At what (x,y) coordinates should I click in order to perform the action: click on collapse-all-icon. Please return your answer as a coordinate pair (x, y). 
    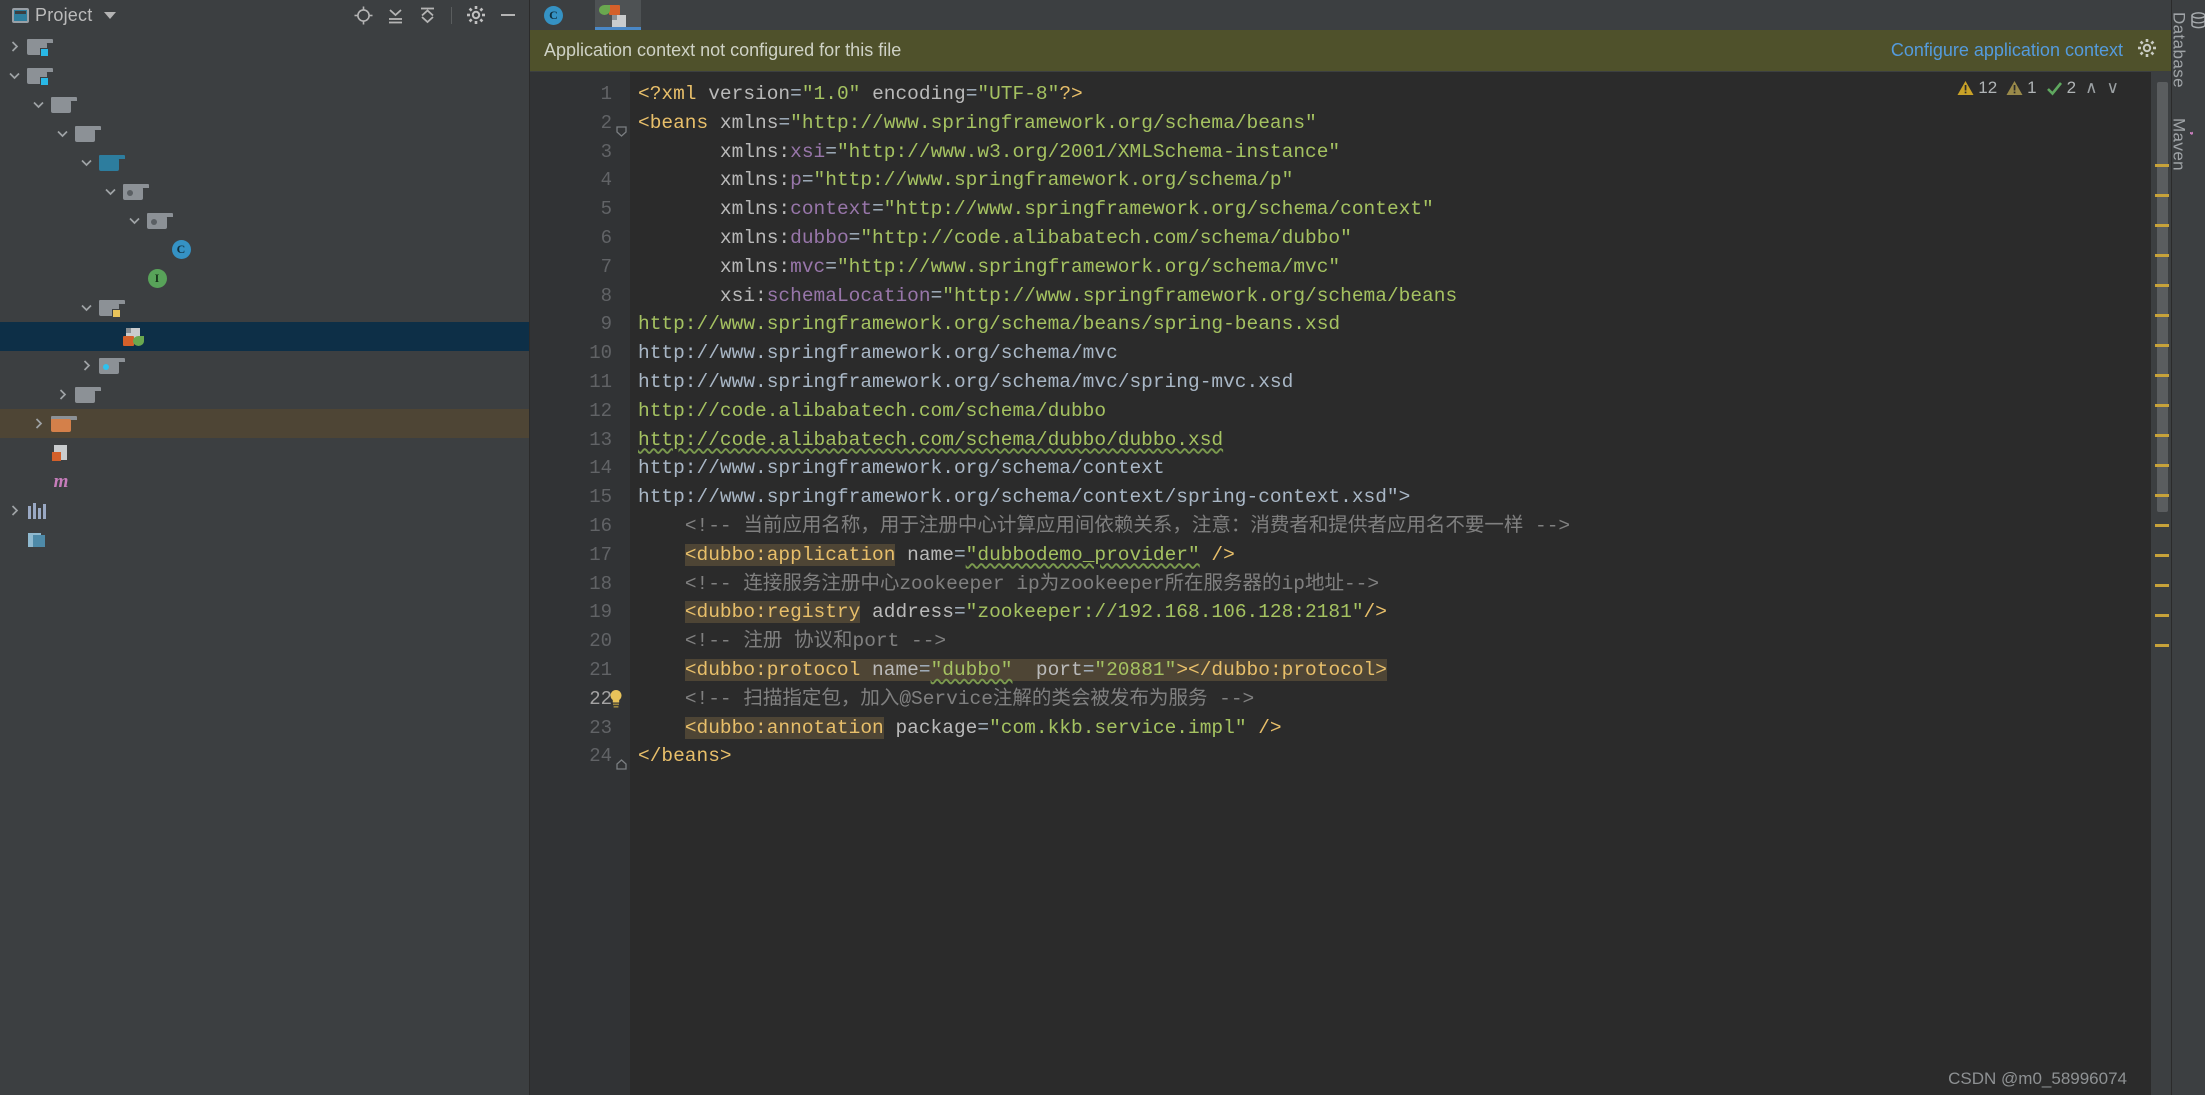
    Looking at the image, I should click on (427, 15).